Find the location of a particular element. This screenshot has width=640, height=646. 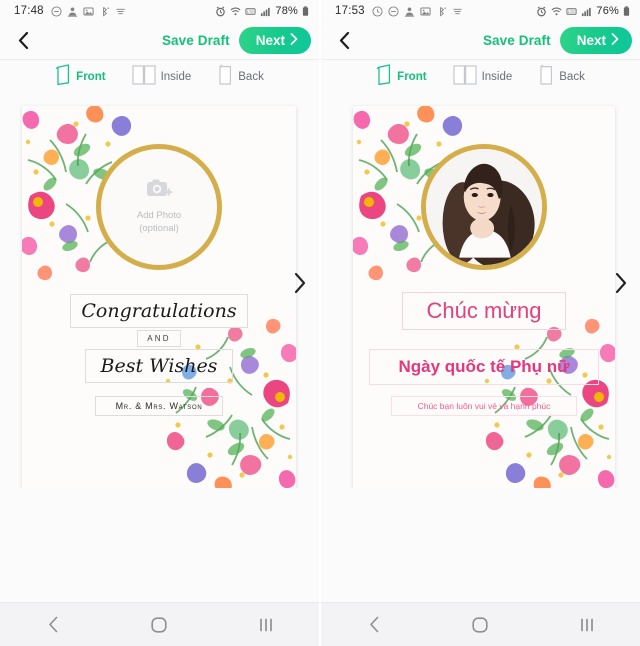

card-photo is located at coordinates (484, 207).